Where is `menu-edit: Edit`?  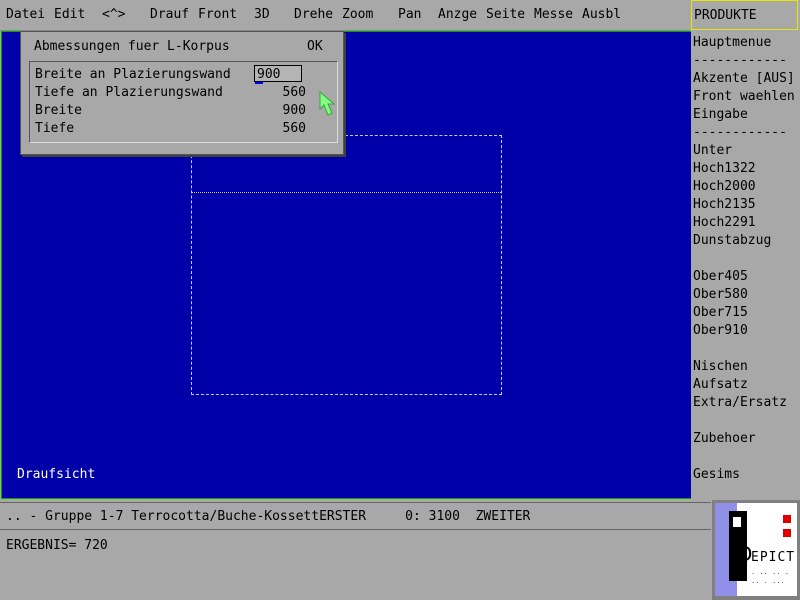
menu-edit: Edit is located at coordinates (69, 14).